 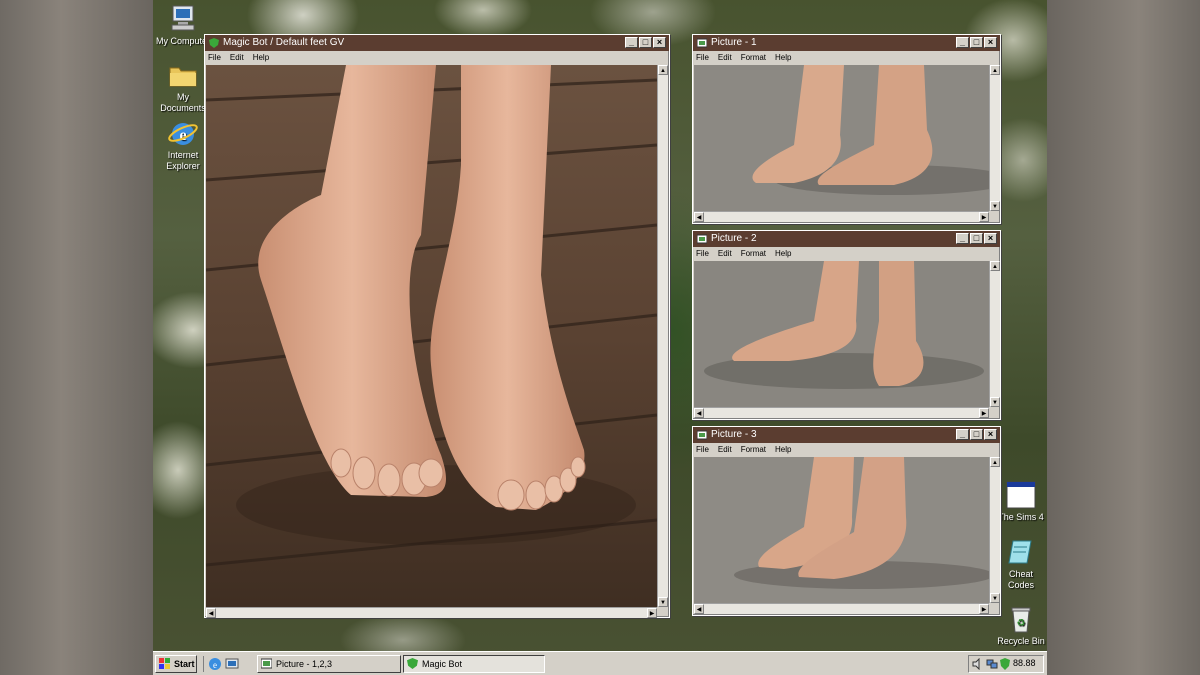 I want to click on picture-3-image, so click(x=841, y=530).